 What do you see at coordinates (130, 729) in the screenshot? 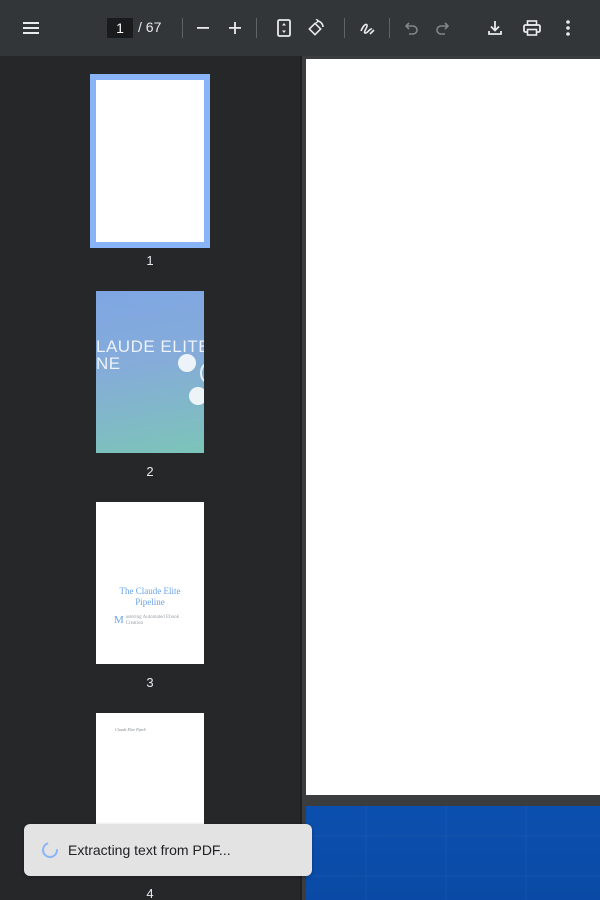
I see `thumbnail-page-header: Claude Elite Pipeli` at bounding box center [130, 729].